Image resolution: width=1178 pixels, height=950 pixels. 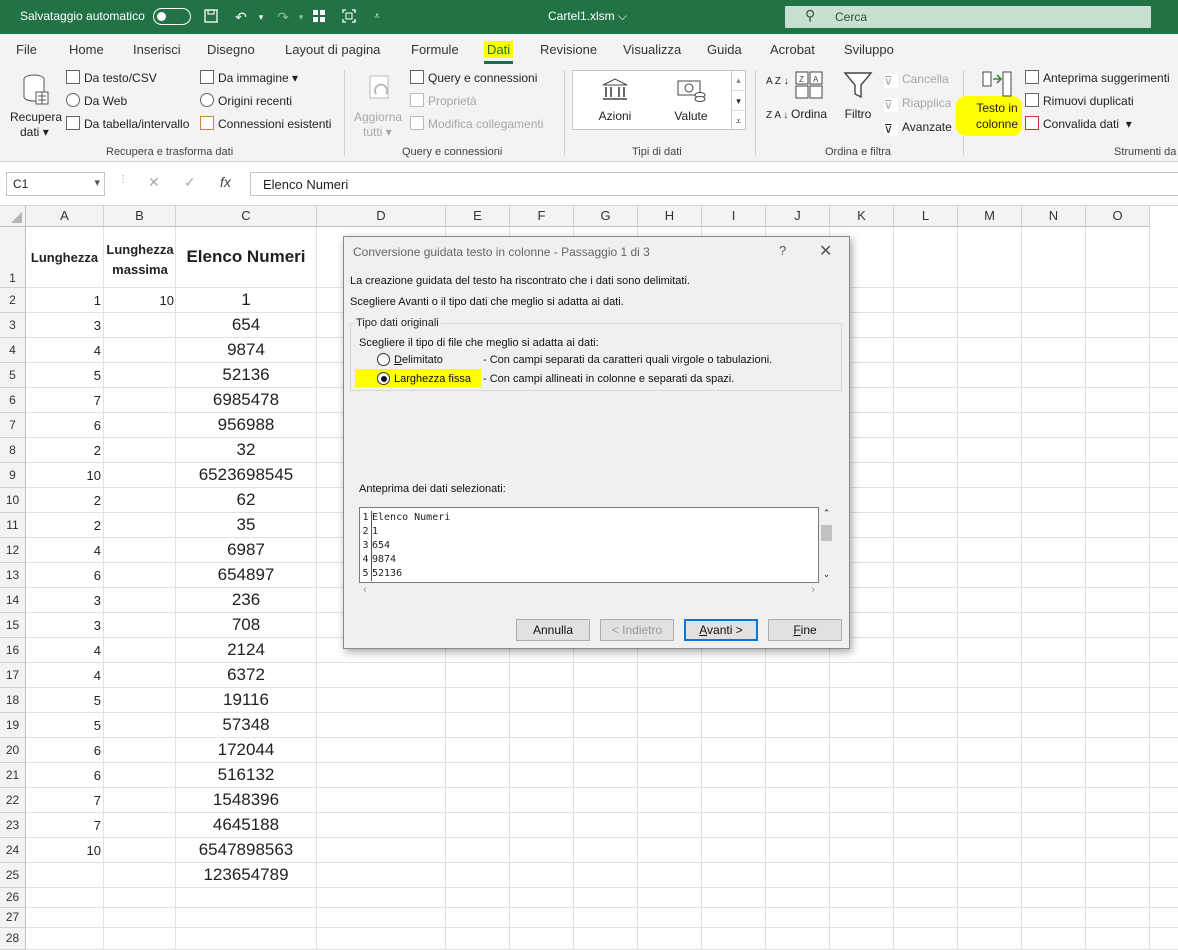 What do you see at coordinates (64, 257) in the screenshot?
I see `cell-a1: Lunghezza` at bounding box center [64, 257].